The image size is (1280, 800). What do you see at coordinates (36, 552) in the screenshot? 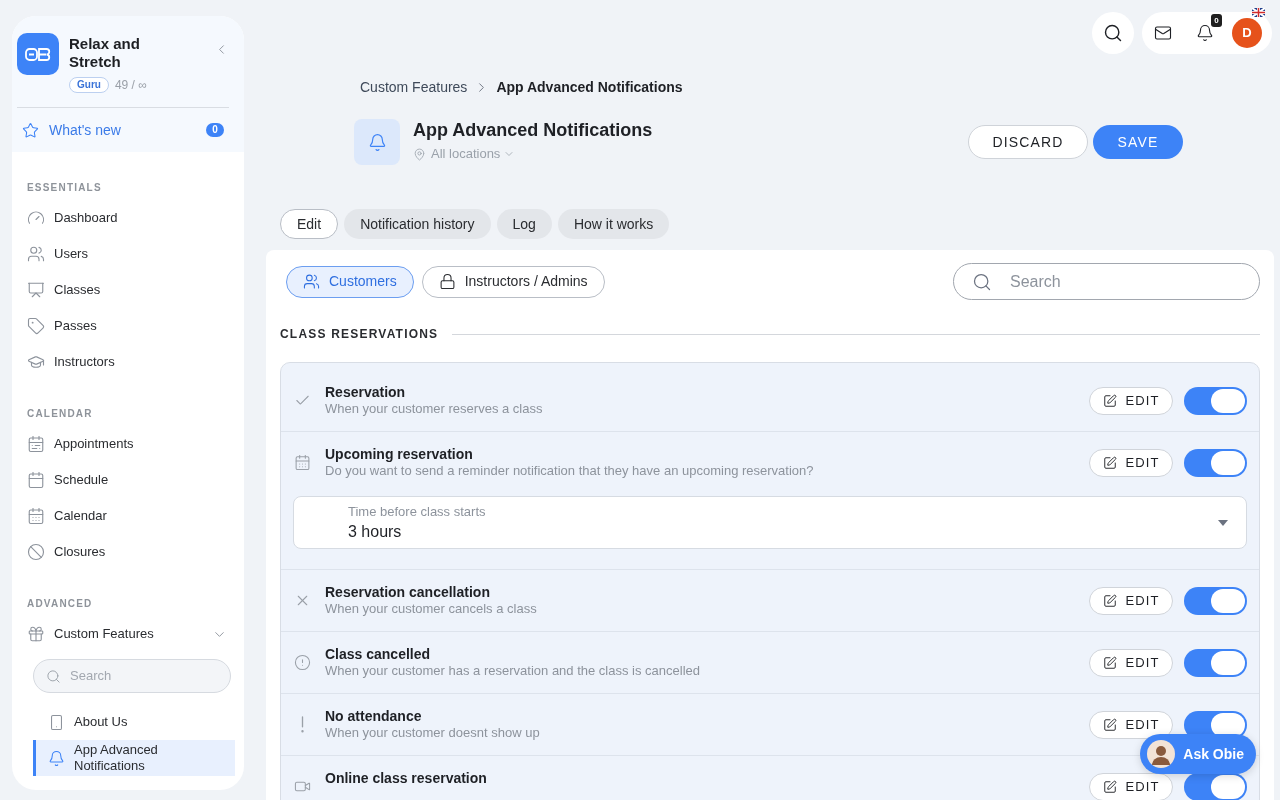
I see `prohibited-icon` at bounding box center [36, 552].